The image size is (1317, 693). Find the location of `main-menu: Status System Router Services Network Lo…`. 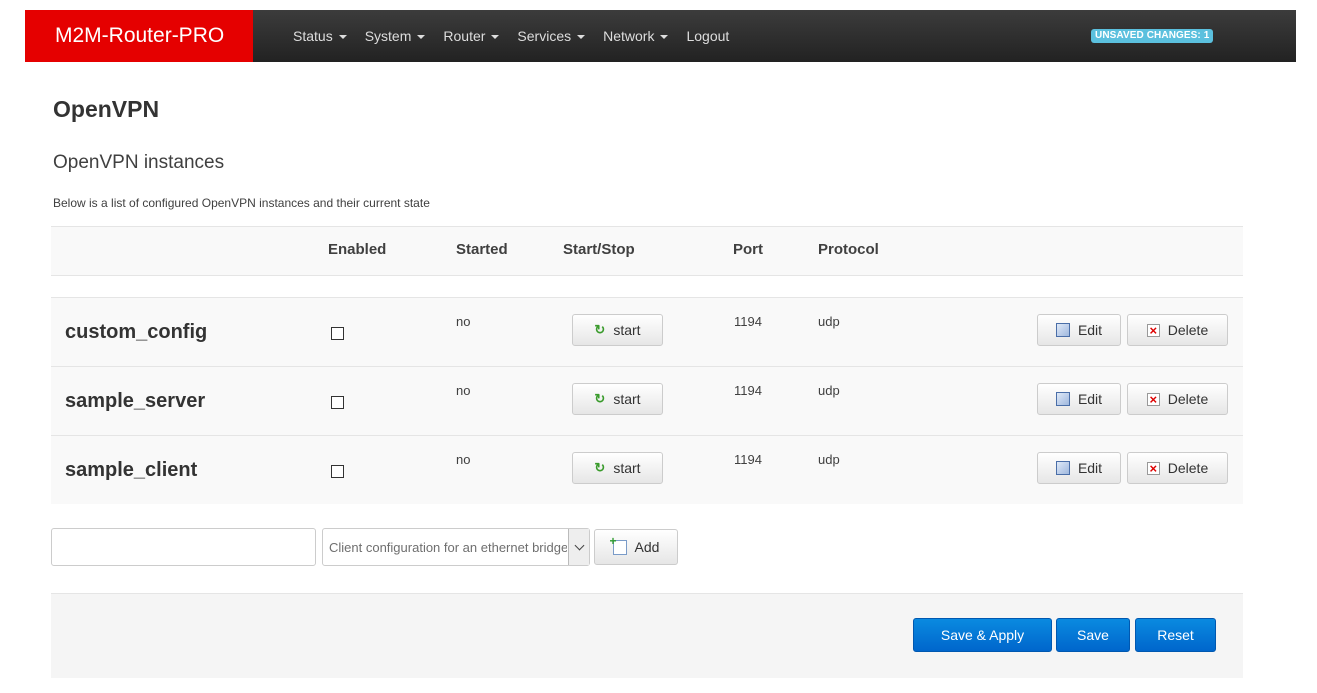

main-menu: Status System Router Services Network Lo… is located at coordinates (520, 36).